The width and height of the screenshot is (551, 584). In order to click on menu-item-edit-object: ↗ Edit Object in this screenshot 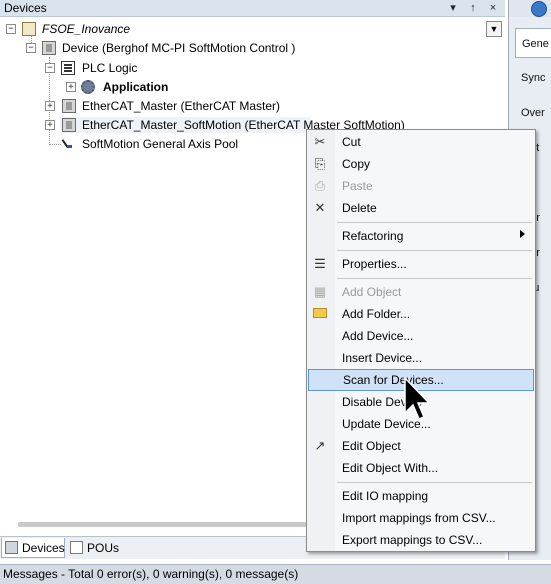, I will do `click(421, 446)`.